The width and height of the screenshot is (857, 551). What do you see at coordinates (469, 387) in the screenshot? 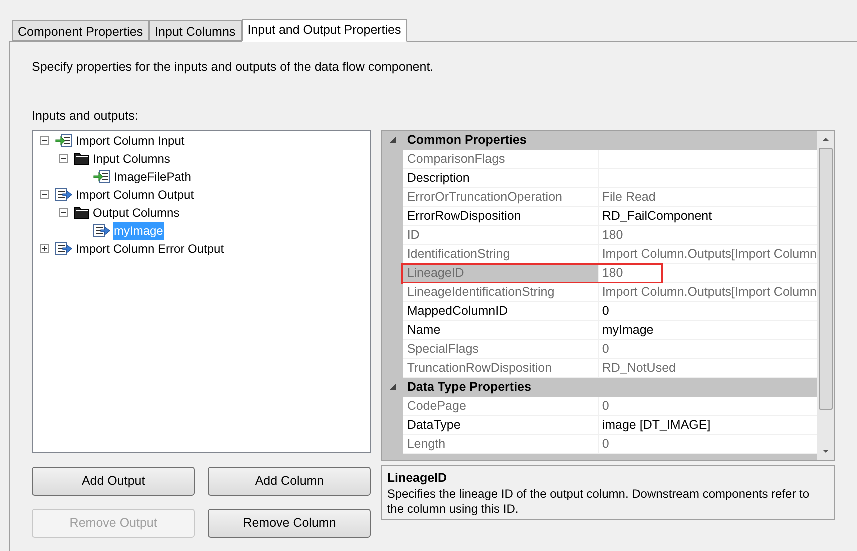
I see `category-title: Data Type Properties` at bounding box center [469, 387].